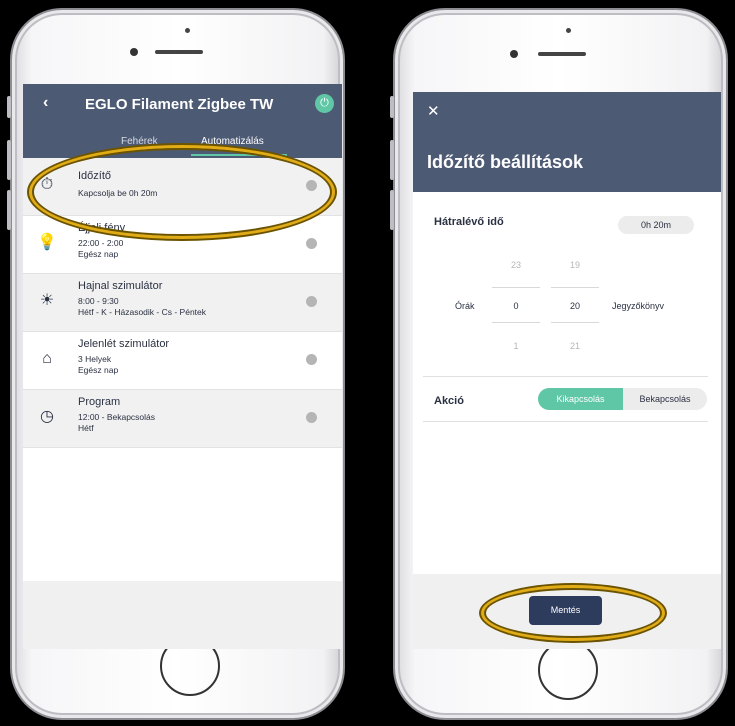  I want to click on minutes-line-top, so click(575, 287).